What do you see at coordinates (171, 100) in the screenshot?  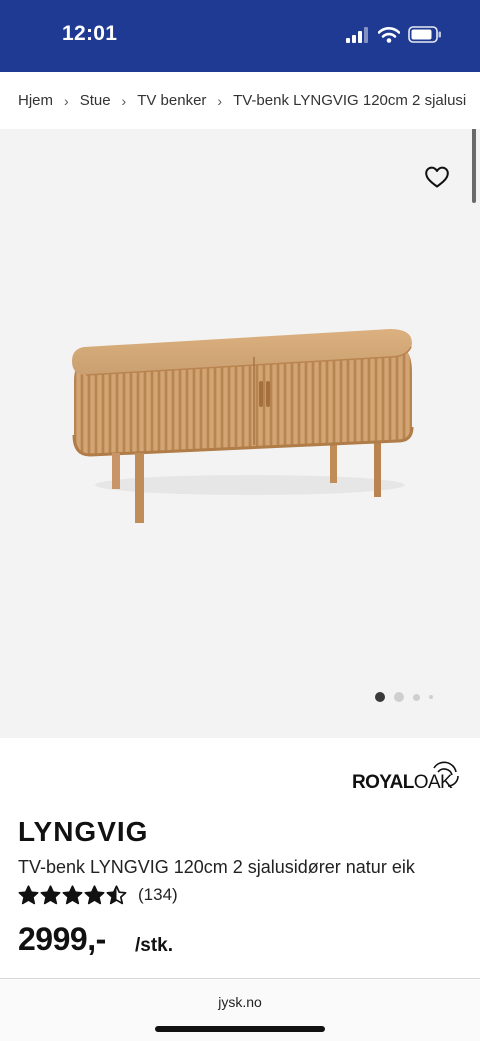 I see `breadcrumb-tv-benker: TV benker` at bounding box center [171, 100].